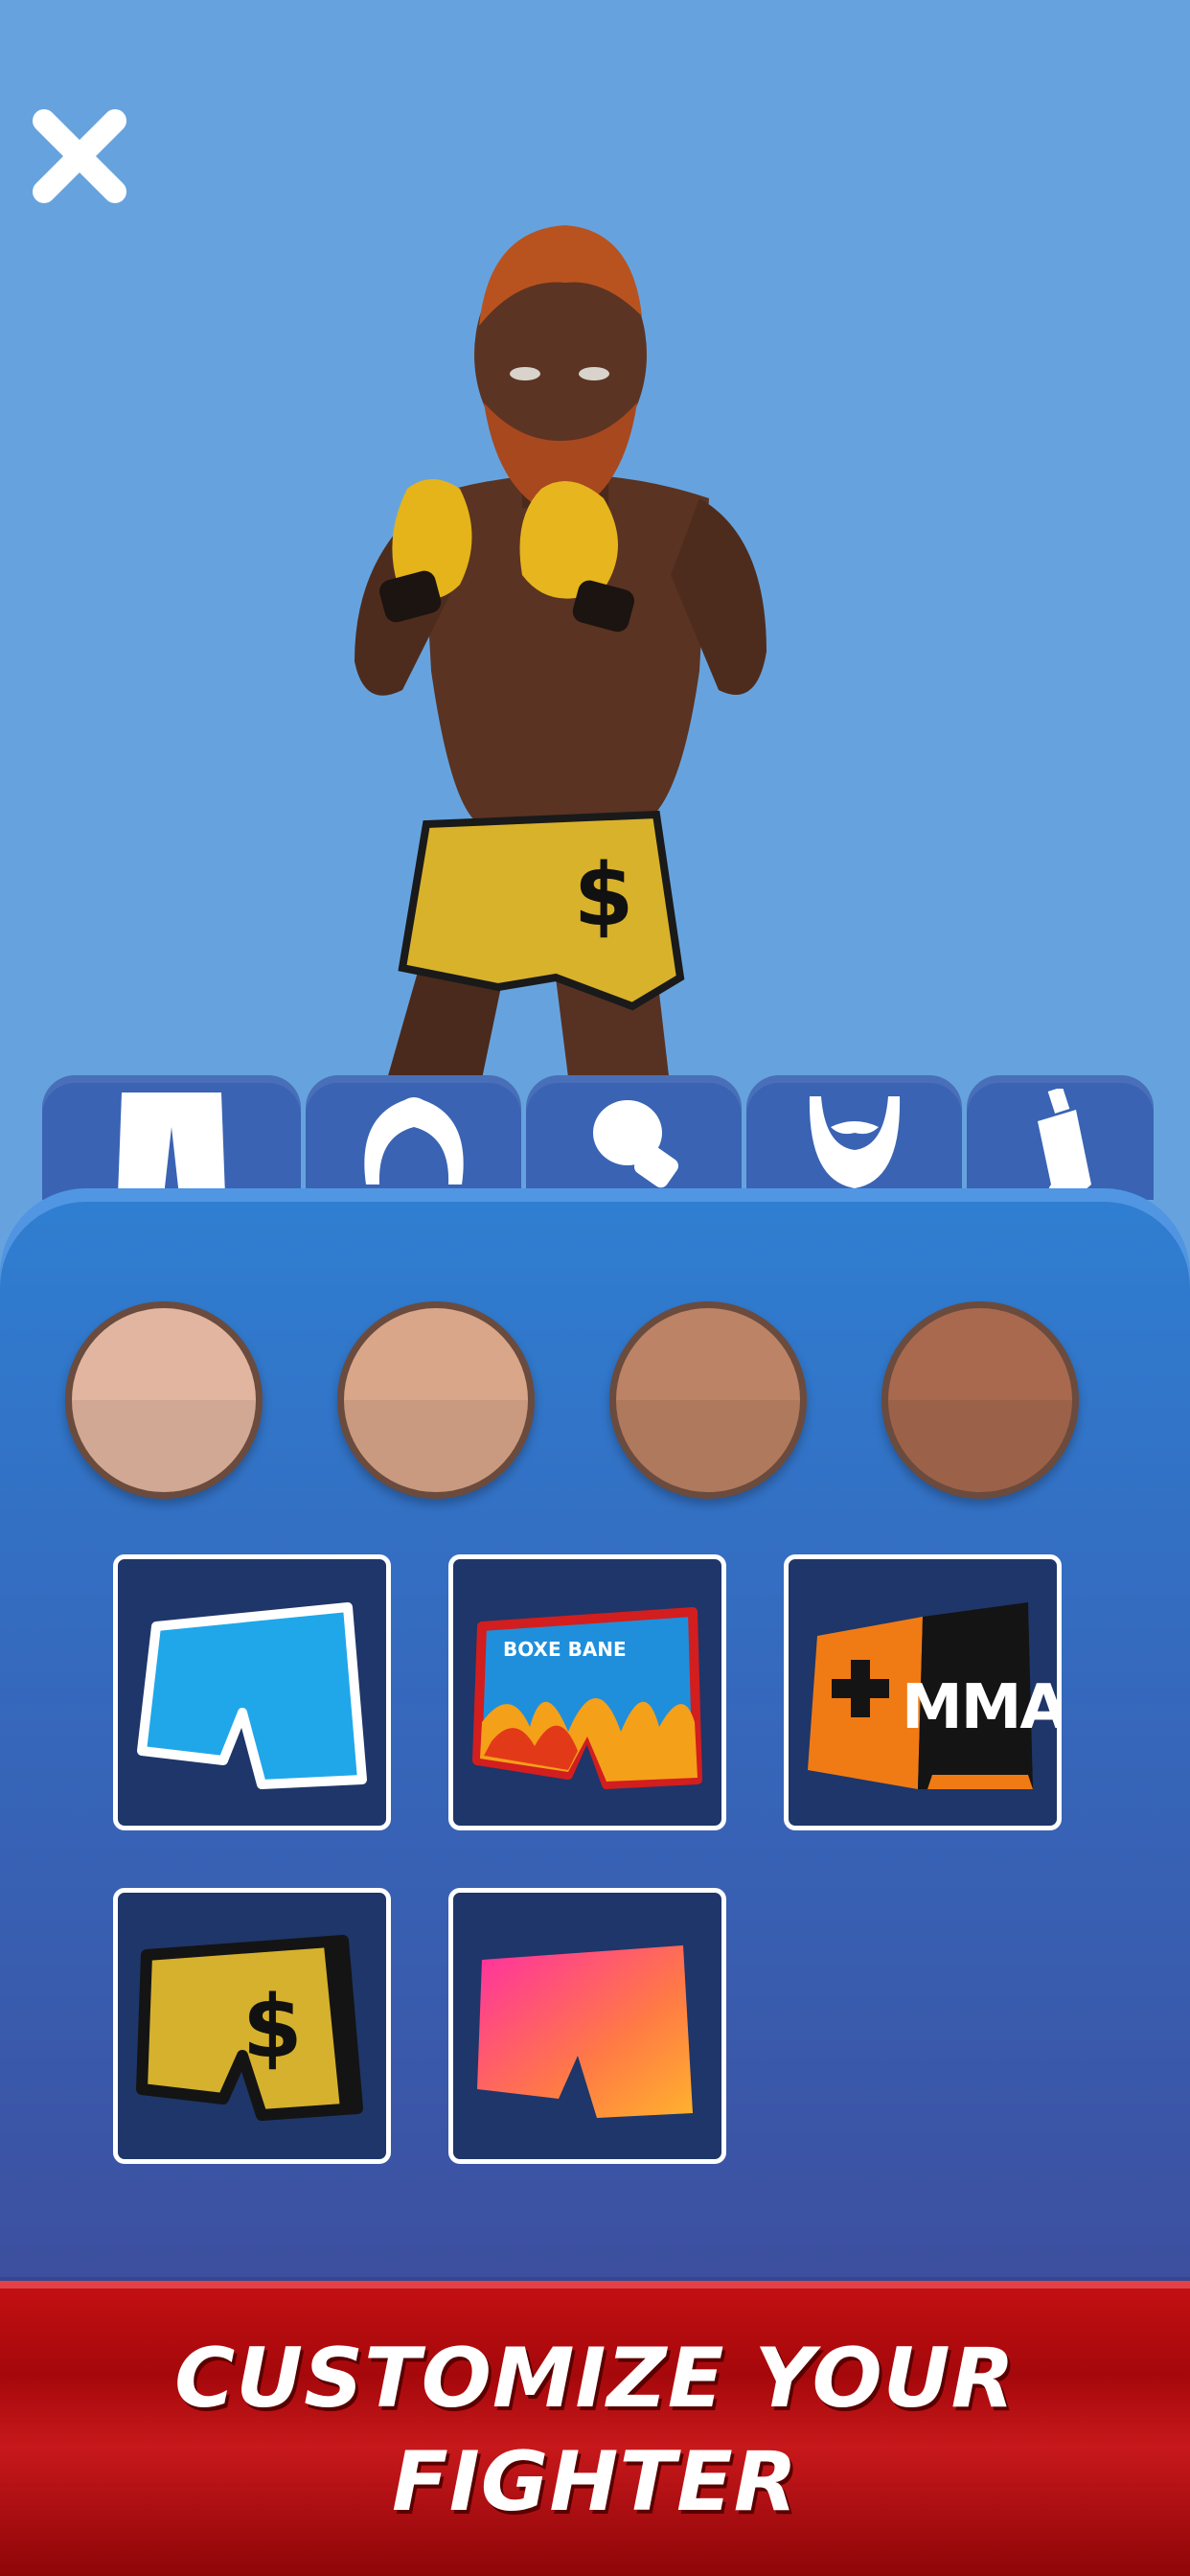 The height and width of the screenshot is (2576, 1190). I want to click on beard-icon, so click(855, 1142).